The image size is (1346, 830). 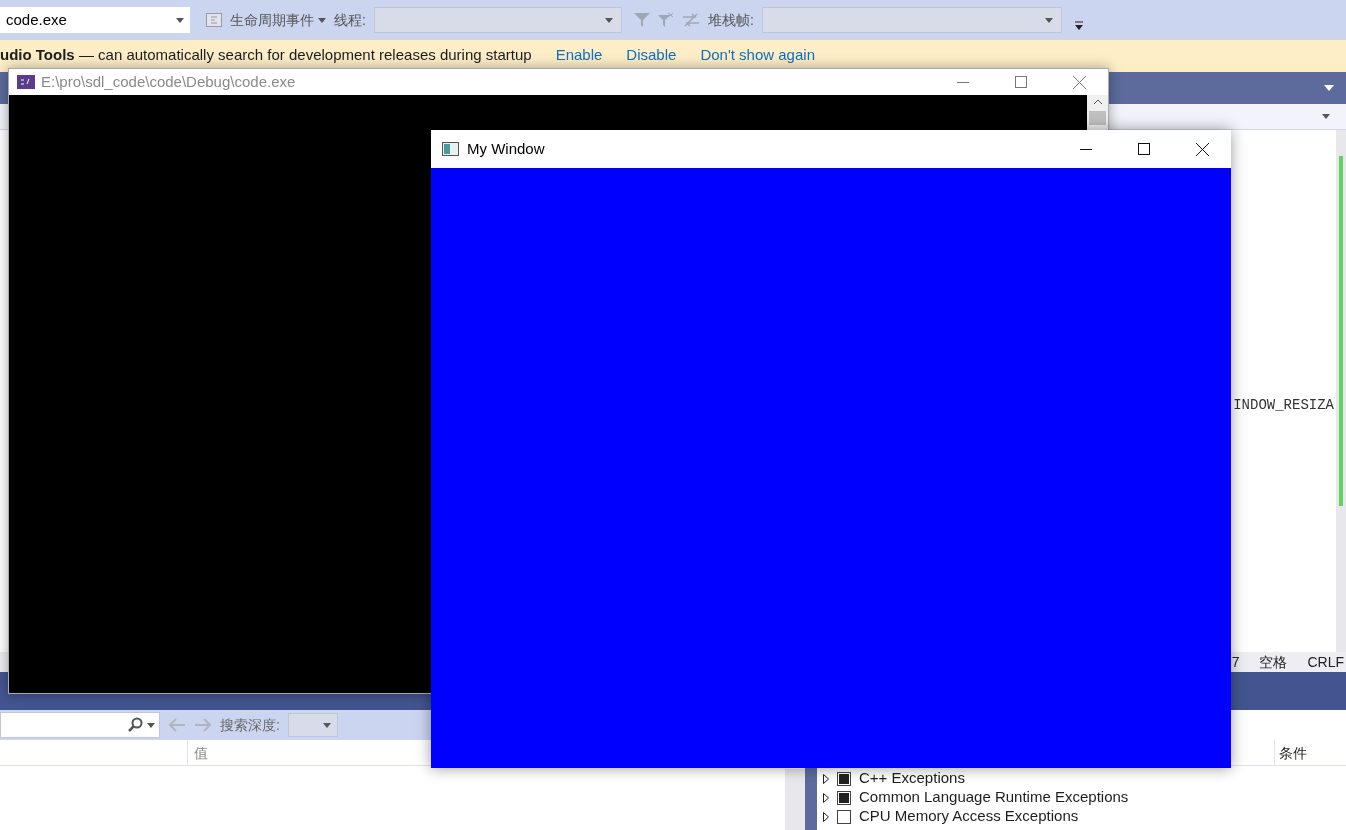 What do you see at coordinates (579, 55) in the screenshot?
I see `info-link: Enable` at bounding box center [579, 55].